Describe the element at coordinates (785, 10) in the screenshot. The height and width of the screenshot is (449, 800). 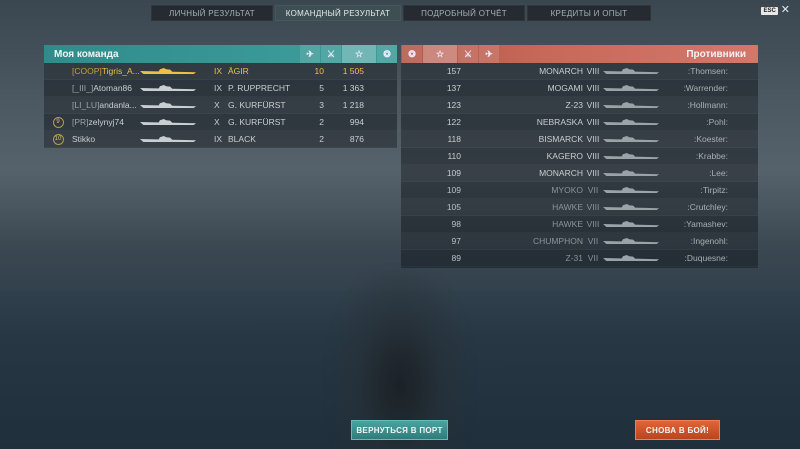
I see `close-icon: ✕` at that location.